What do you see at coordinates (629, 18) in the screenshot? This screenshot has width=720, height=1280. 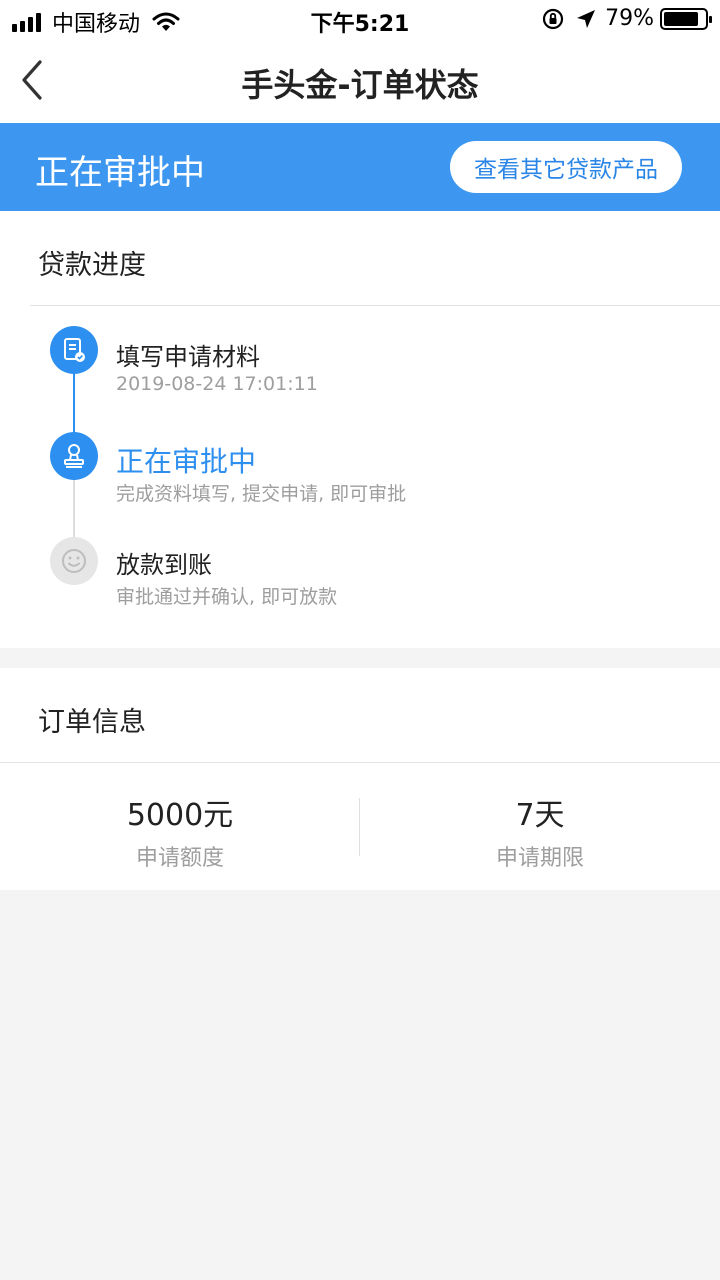 I see `battery-percent: 79%` at bounding box center [629, 18].